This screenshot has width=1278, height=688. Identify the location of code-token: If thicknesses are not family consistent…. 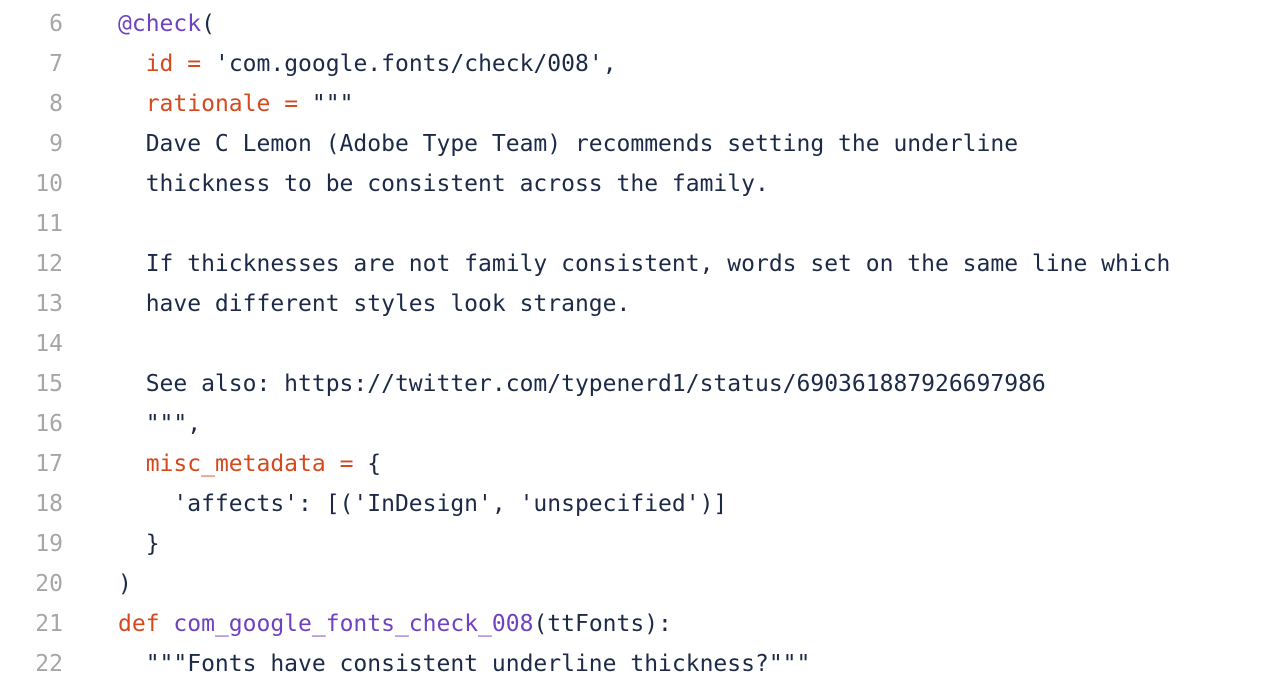
(644, 264).